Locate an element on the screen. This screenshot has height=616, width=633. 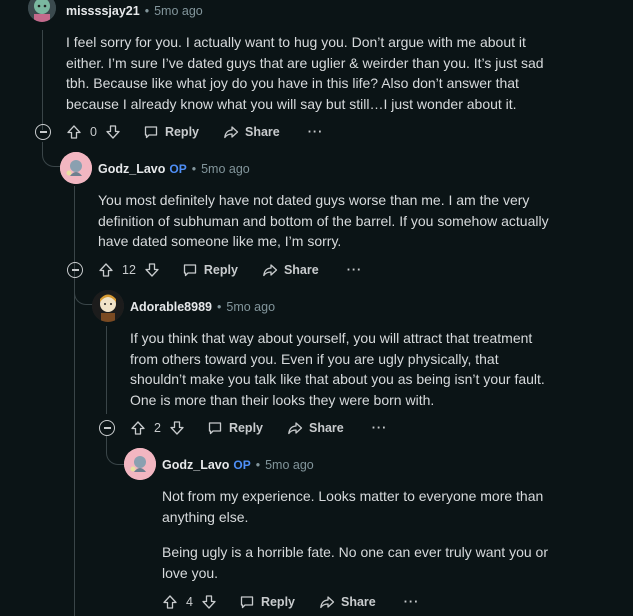
comment-actions: 4 Reply Share ··· is located at coordinates (290, 602).